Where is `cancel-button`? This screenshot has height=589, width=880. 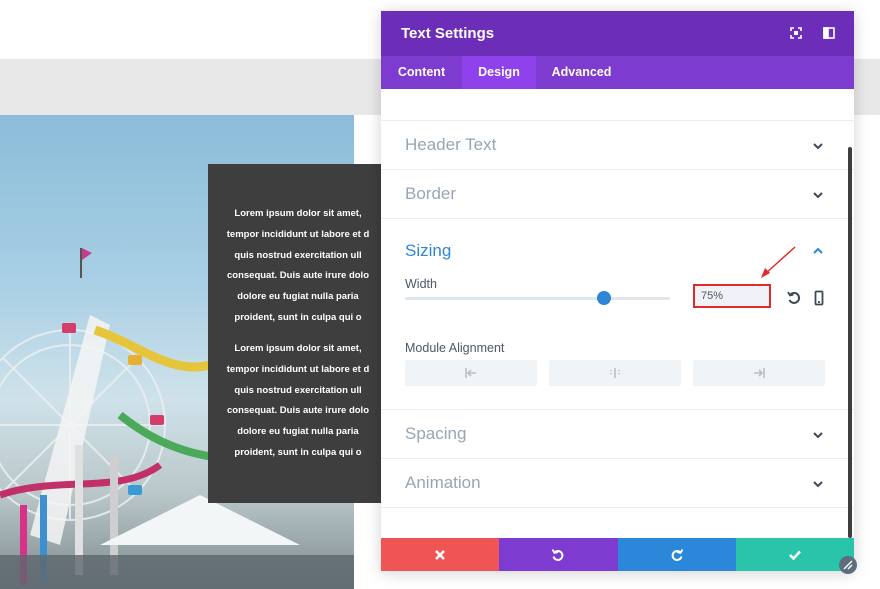 cancel-button is located at coordinates (440, 554).